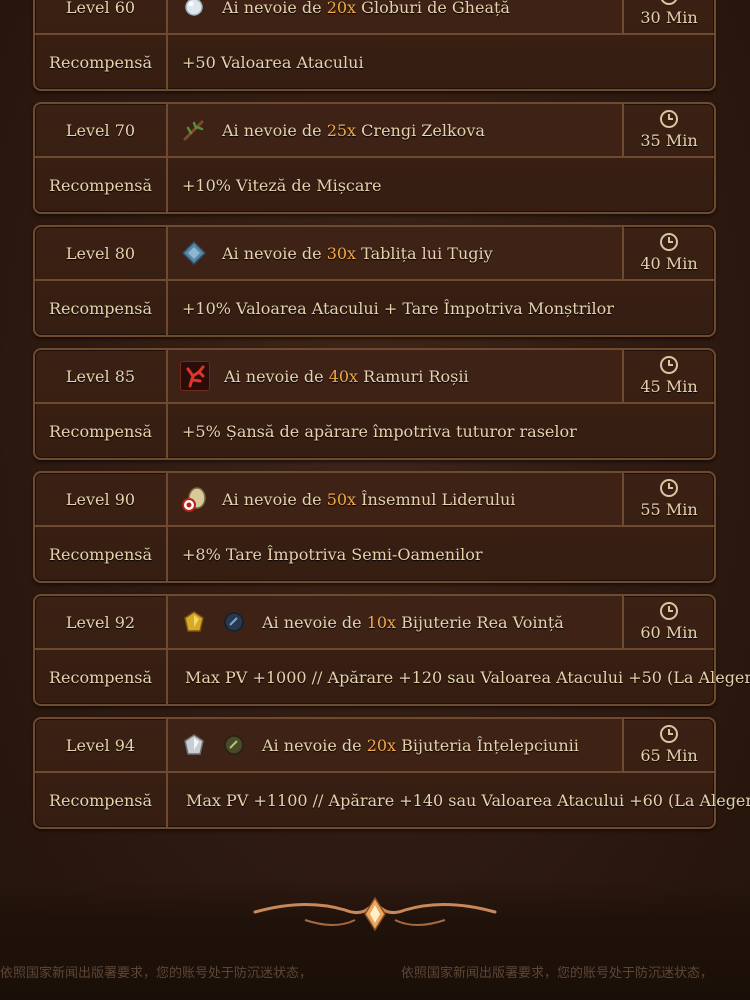  What do you see at coordinates (669, 509) in the screenshot?
I see `time-label: 55 Min` at bounding box center [669, 509].